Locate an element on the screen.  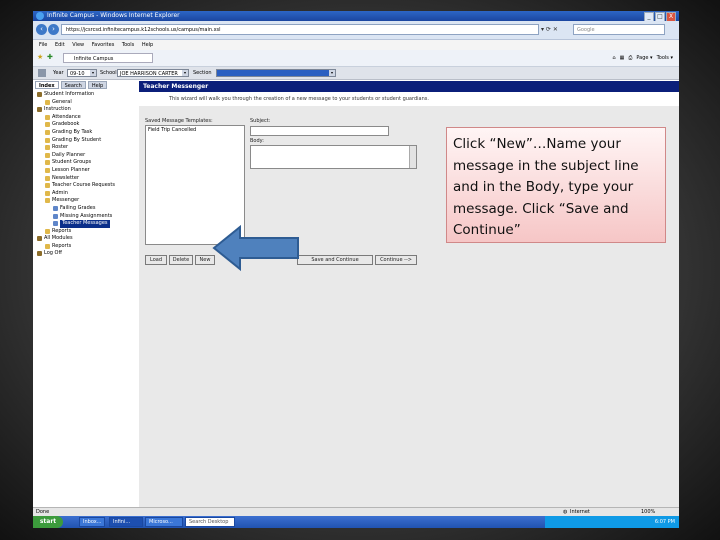
subject-input is located at coordinates (319, 131).